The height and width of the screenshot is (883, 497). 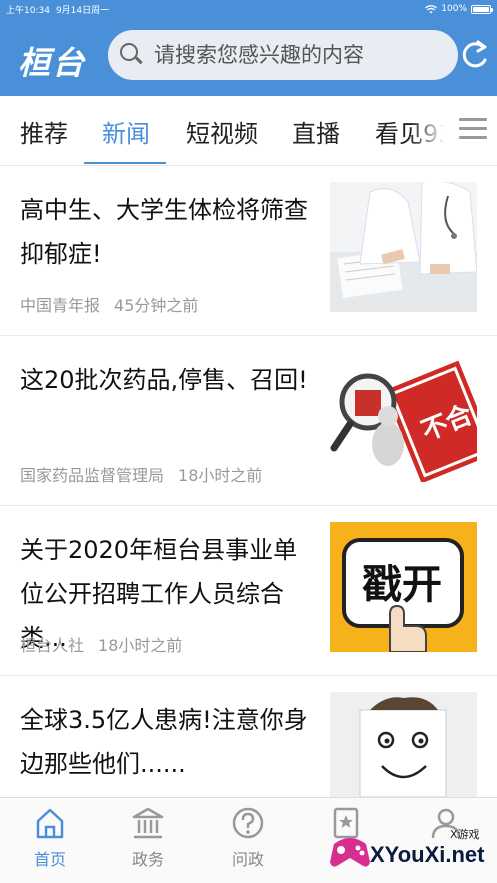 I want to click on tabbar-item-home: 首页, so click(x=50, y=838).